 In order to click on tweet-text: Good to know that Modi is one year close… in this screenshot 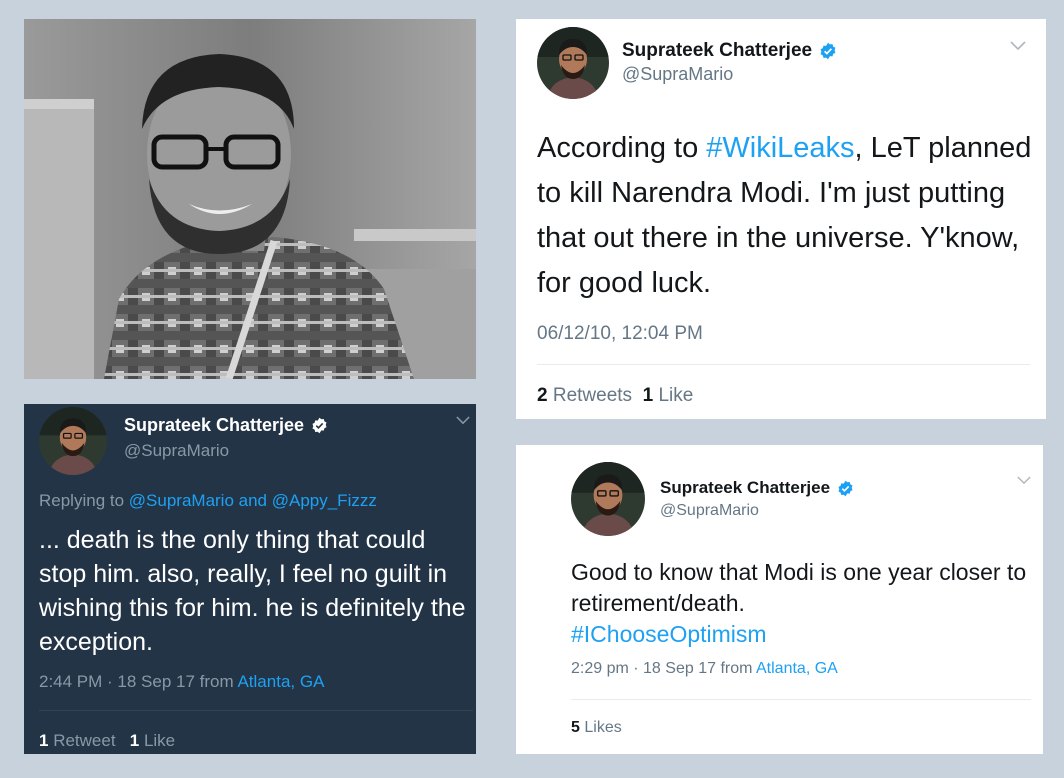, I will do `click(801, 603)`.